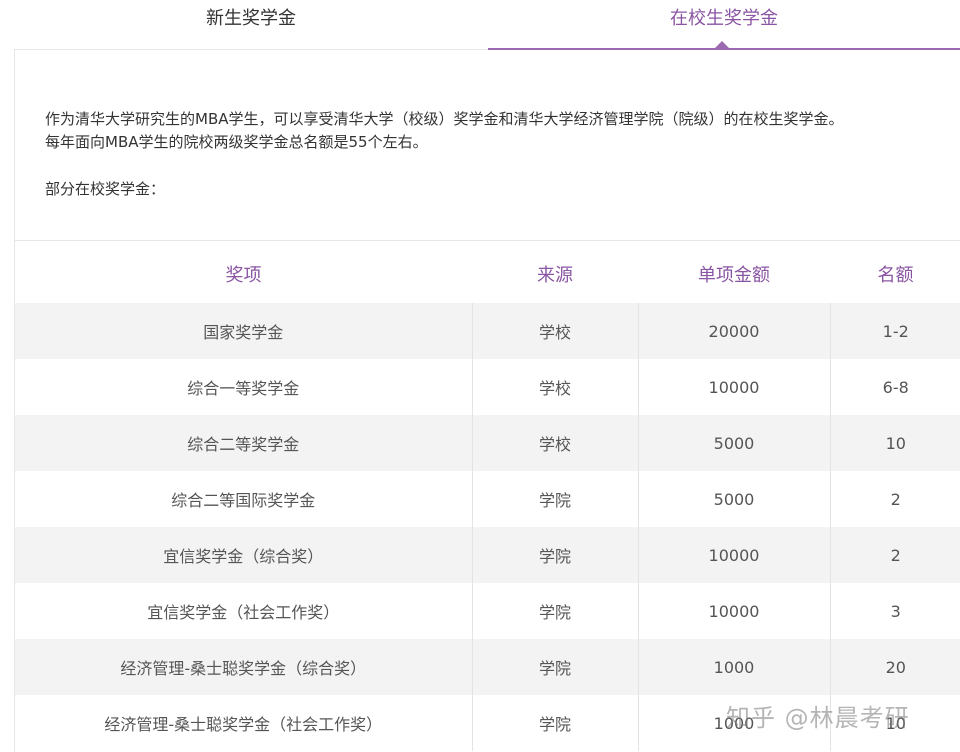  What do you see at coordinates (236, 142) in the screenshot?
I see `intro-line-2: 每年面向MBA学生的院校两级奖学金总名额是55个左右。` at bounding box center [236, 142].